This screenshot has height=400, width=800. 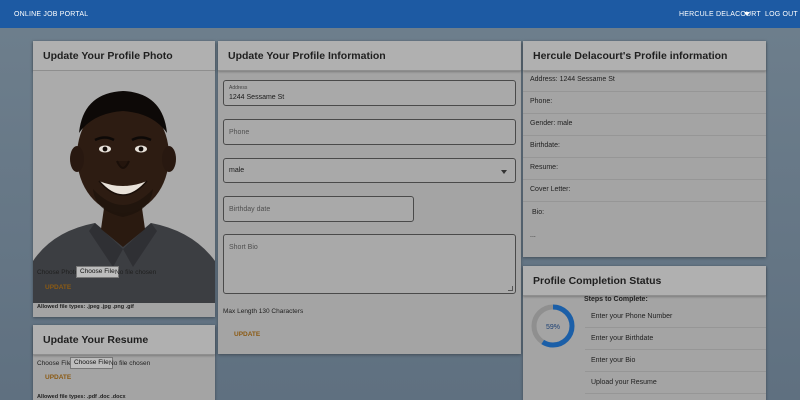 I want to click on address-field: Address 1244 Sessame St, so click(x=369, y=93).